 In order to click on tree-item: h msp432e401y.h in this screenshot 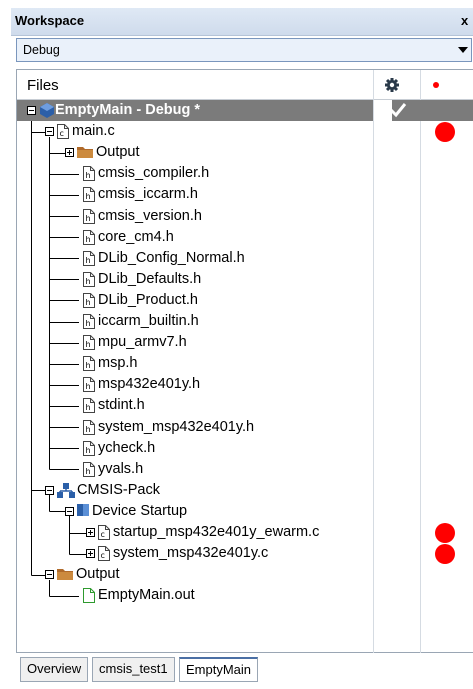, I will do `click(192, 384)`.